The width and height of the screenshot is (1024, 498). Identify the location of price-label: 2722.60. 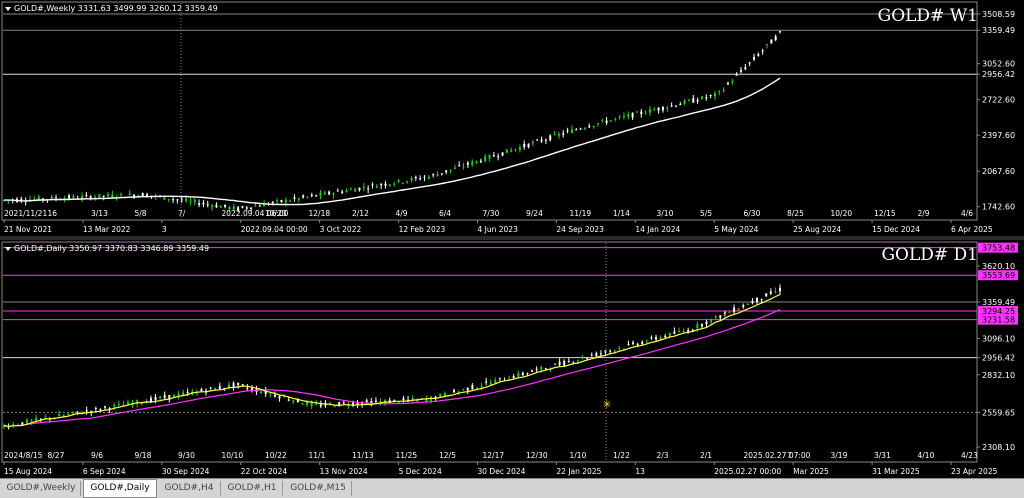
(998, 100).